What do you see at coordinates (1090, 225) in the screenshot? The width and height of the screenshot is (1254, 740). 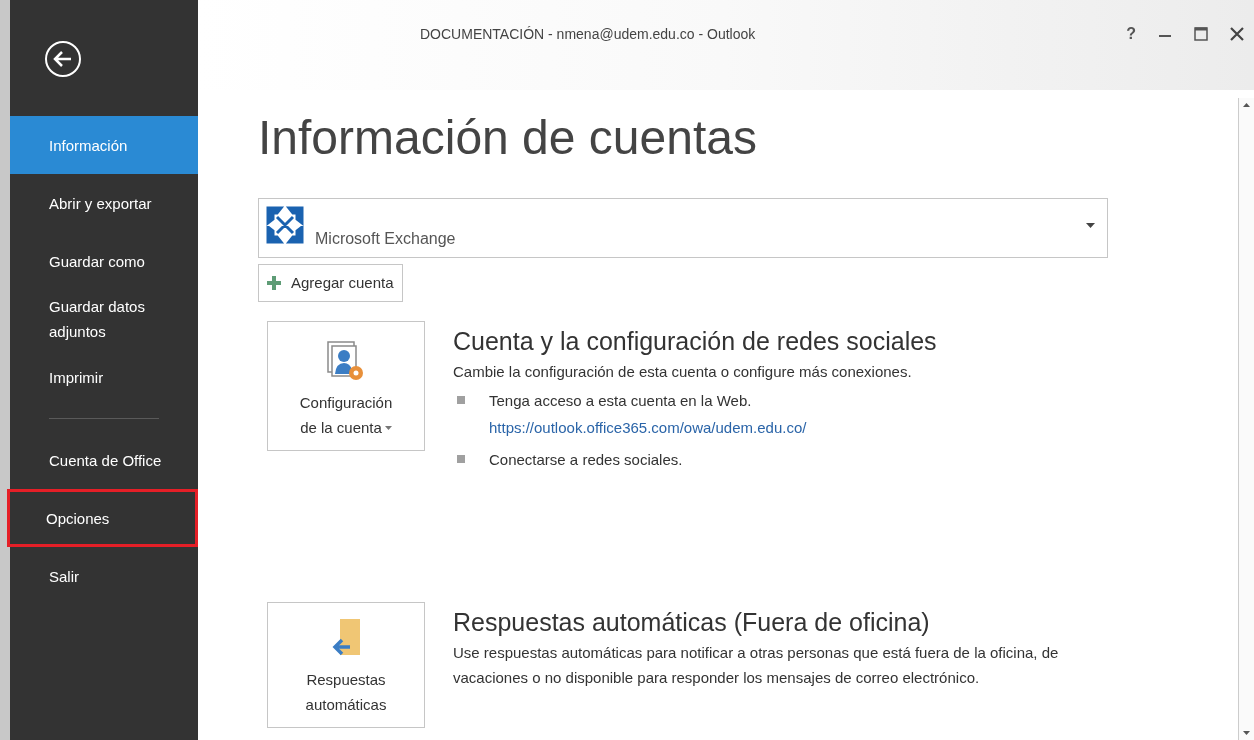 I see `dropdown-caret-icon` at bounding box center [1090, 225].